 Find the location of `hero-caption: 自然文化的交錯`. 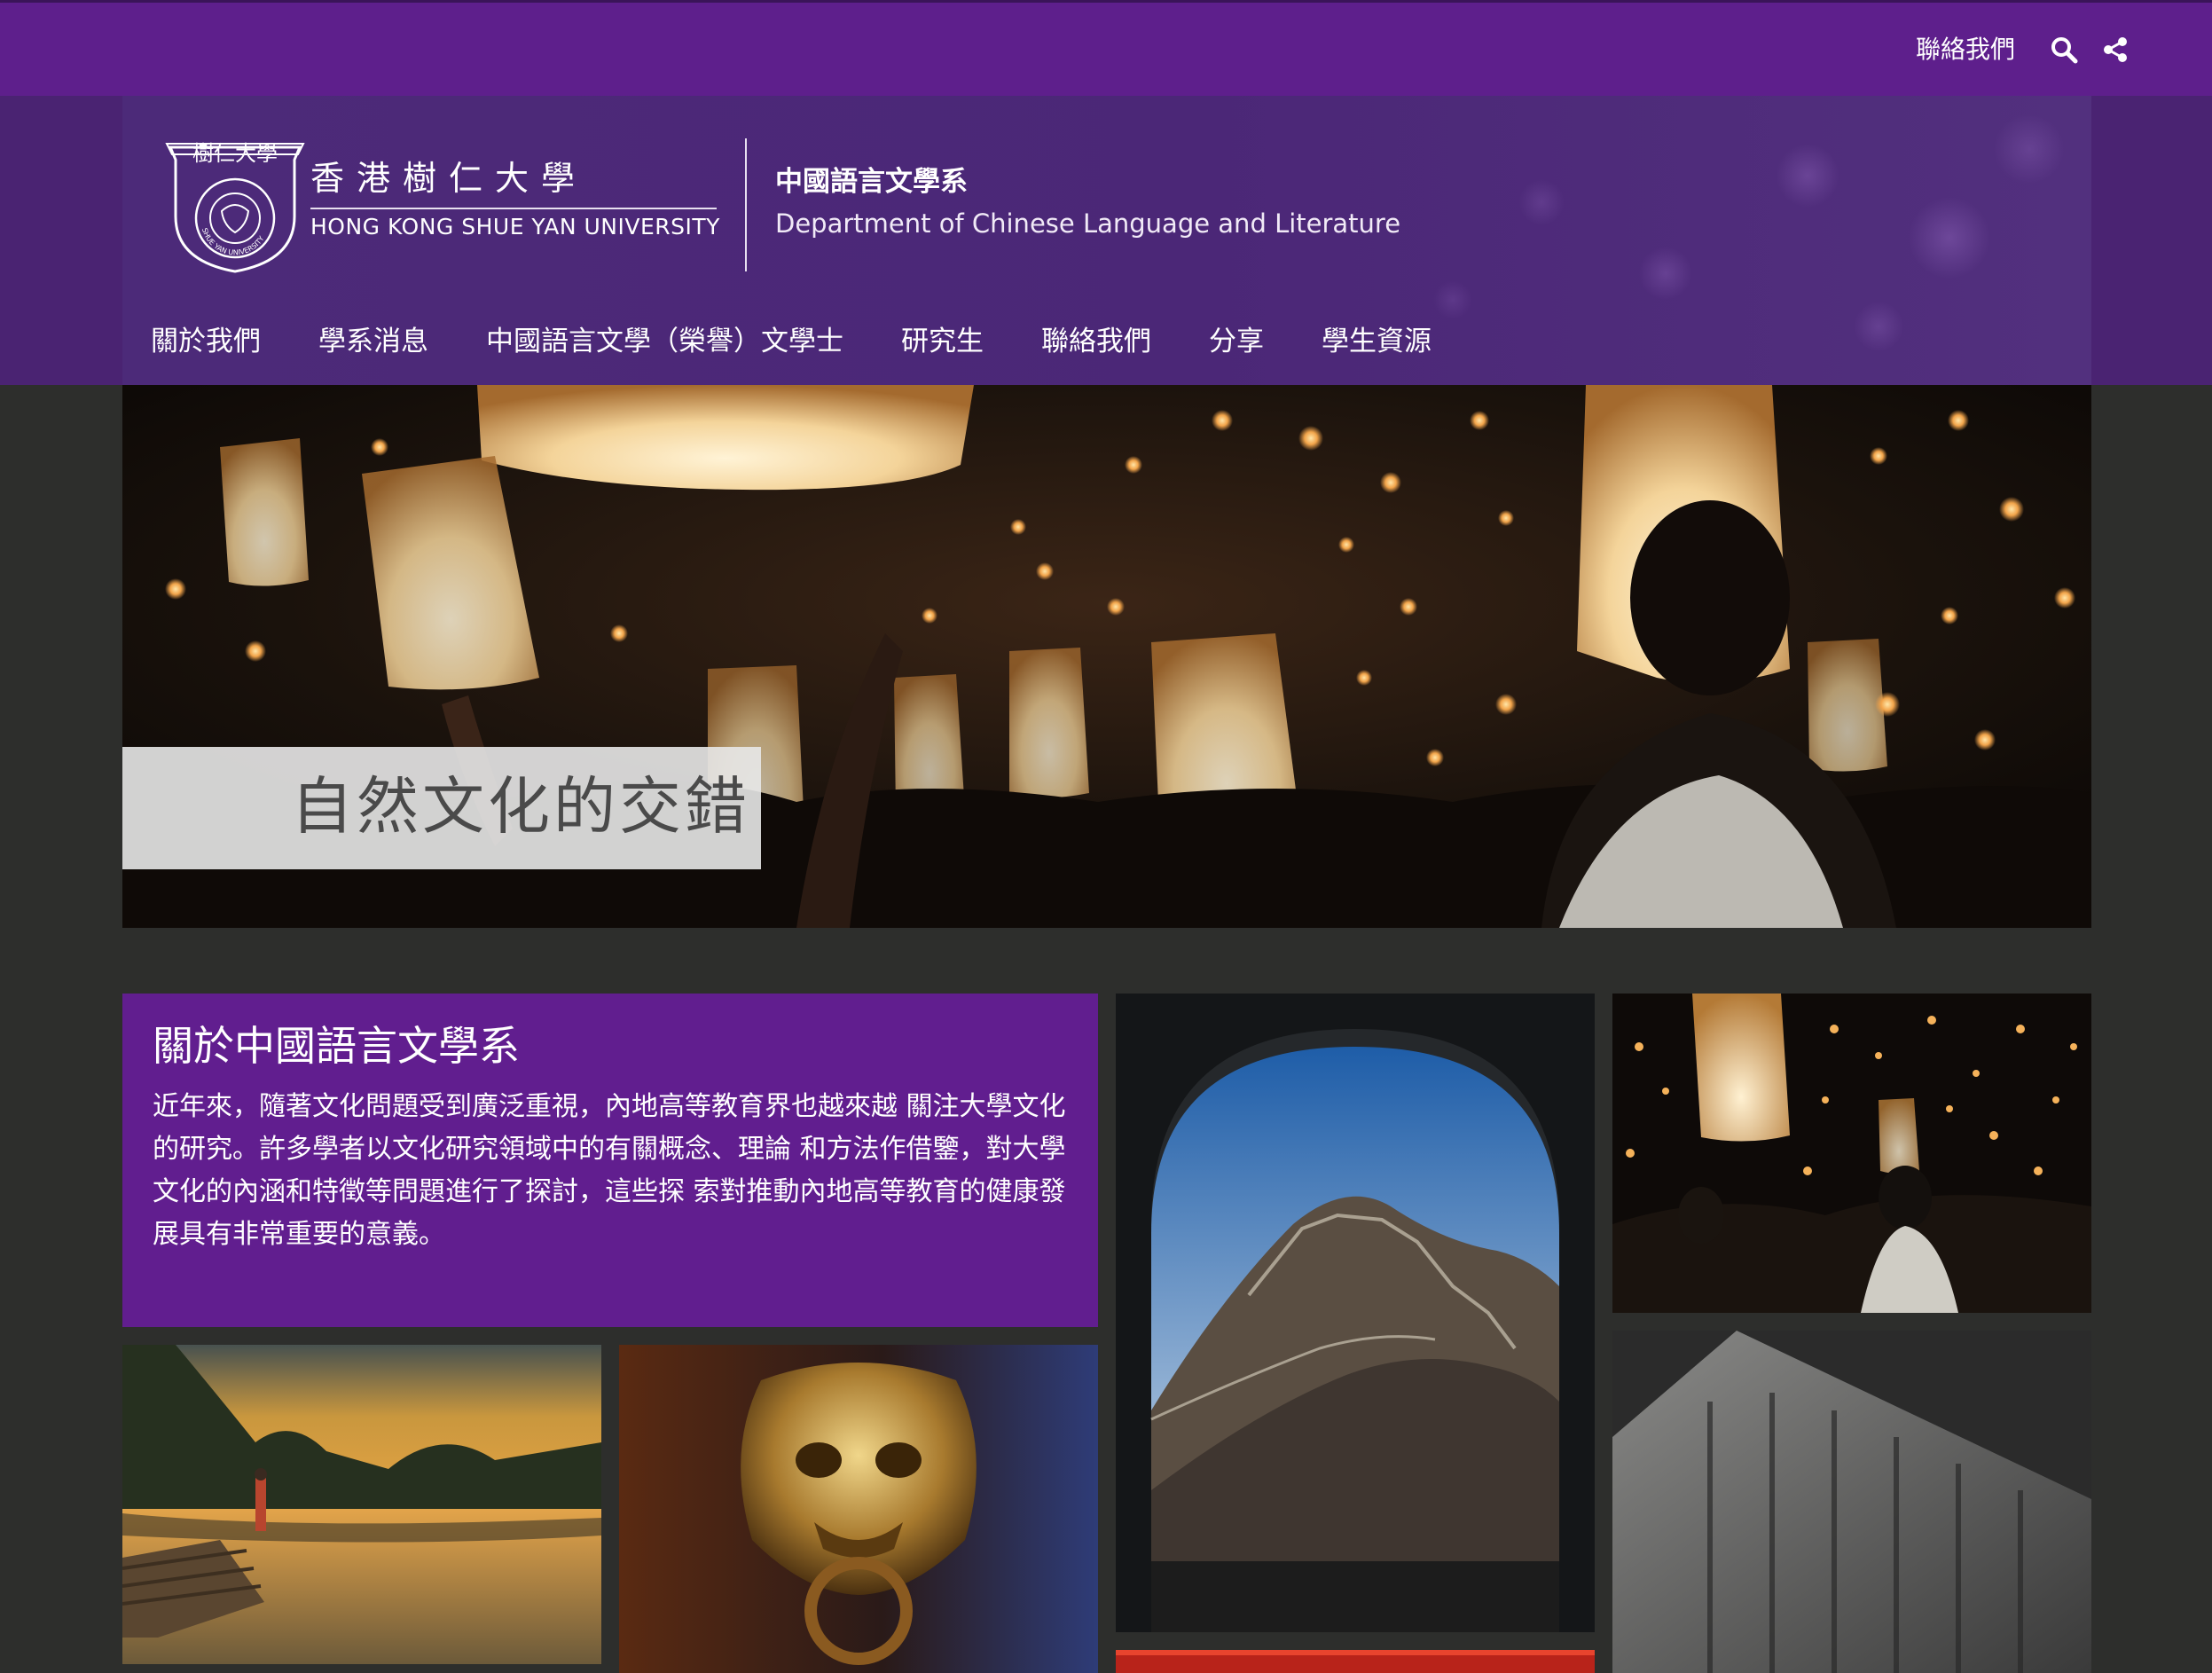

hero-caption: 自然文化的交錯 is located at coordinates (520, 806).